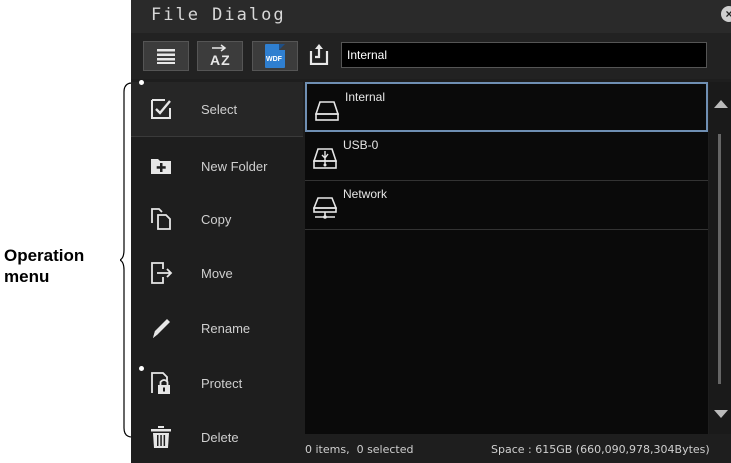  What do you see at coordinates (226, 328) in the screenshot?
I see `menu-item-label: Rename` at bounding box center [226, 328].